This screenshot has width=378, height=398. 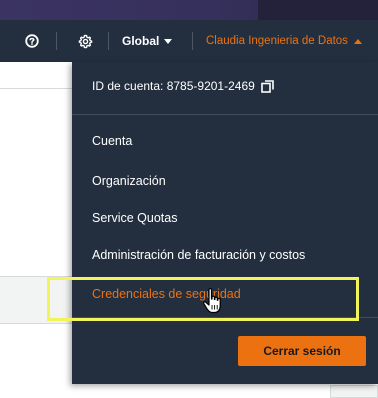 What do you see at coordinates (189, 10) in the screenshot?
I see `top-strip` at bounding box center [189, 10].